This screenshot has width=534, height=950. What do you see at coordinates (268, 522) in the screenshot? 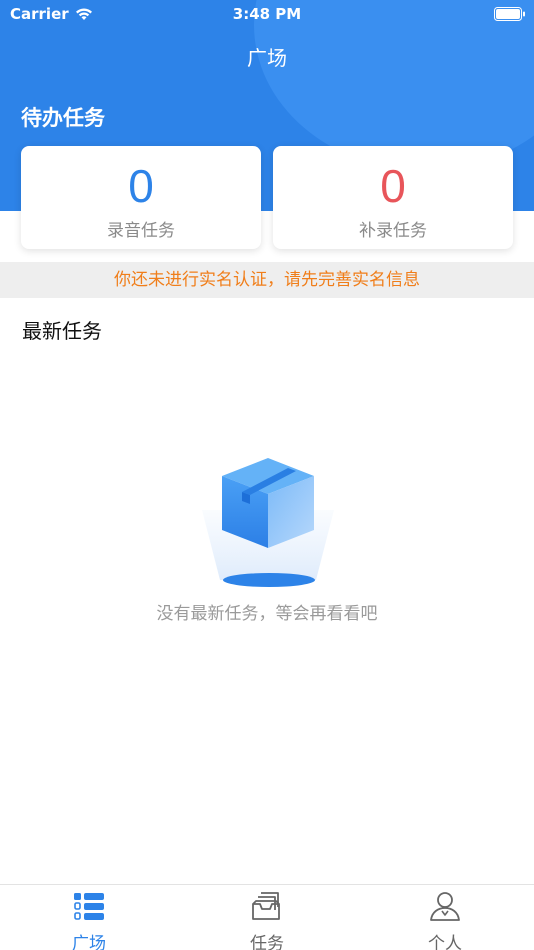
I see `empty-box-icon` at bounding box center [268, 522].